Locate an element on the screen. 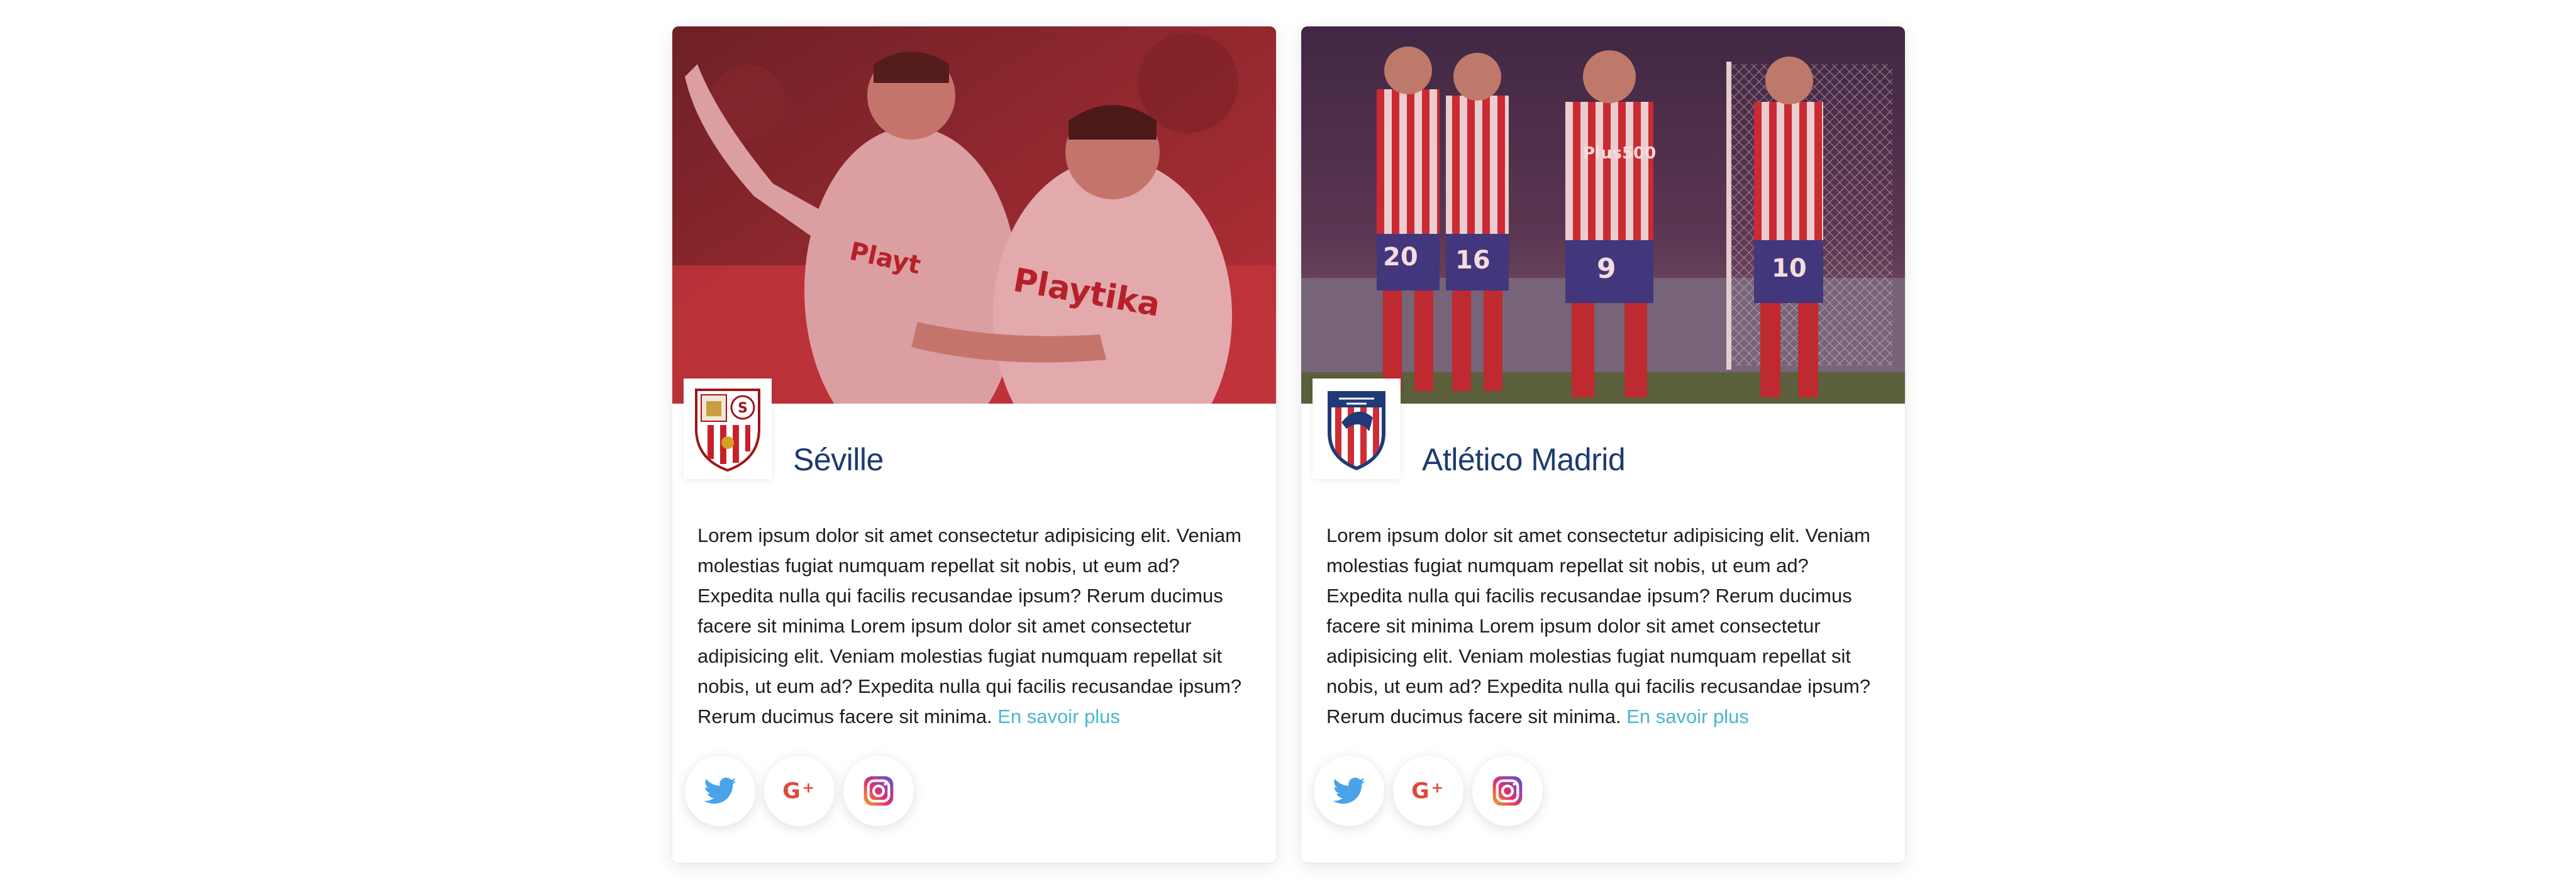  team-photo: Plus500 20 16 9 10 is located at coordinates (1603, 215).